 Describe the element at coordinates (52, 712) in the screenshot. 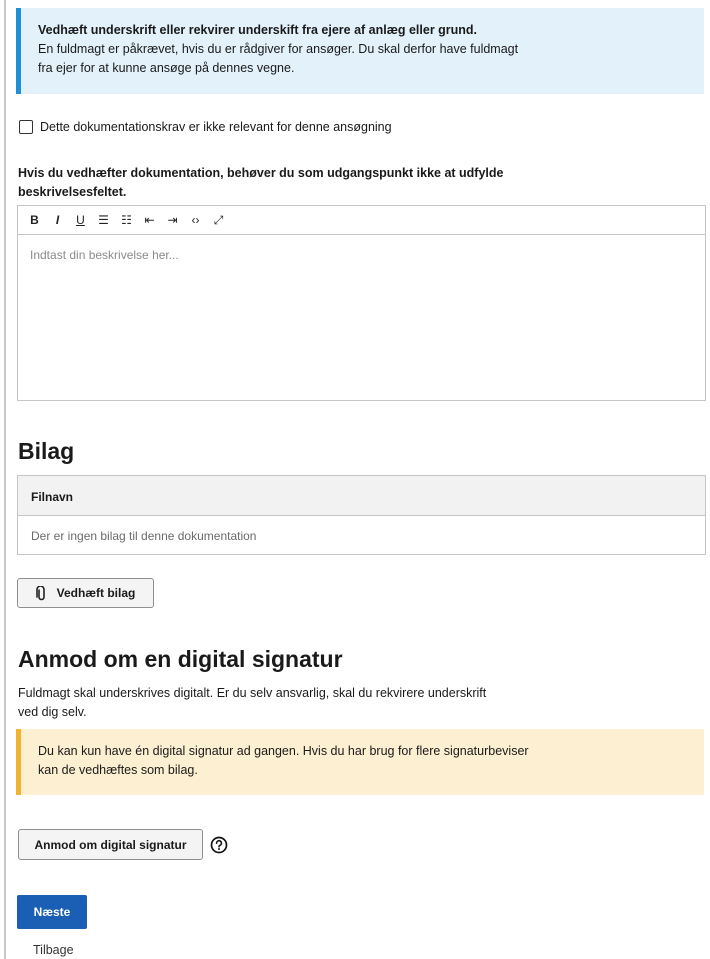

I see `signature-description-line2: ved dig selv.` at that location.